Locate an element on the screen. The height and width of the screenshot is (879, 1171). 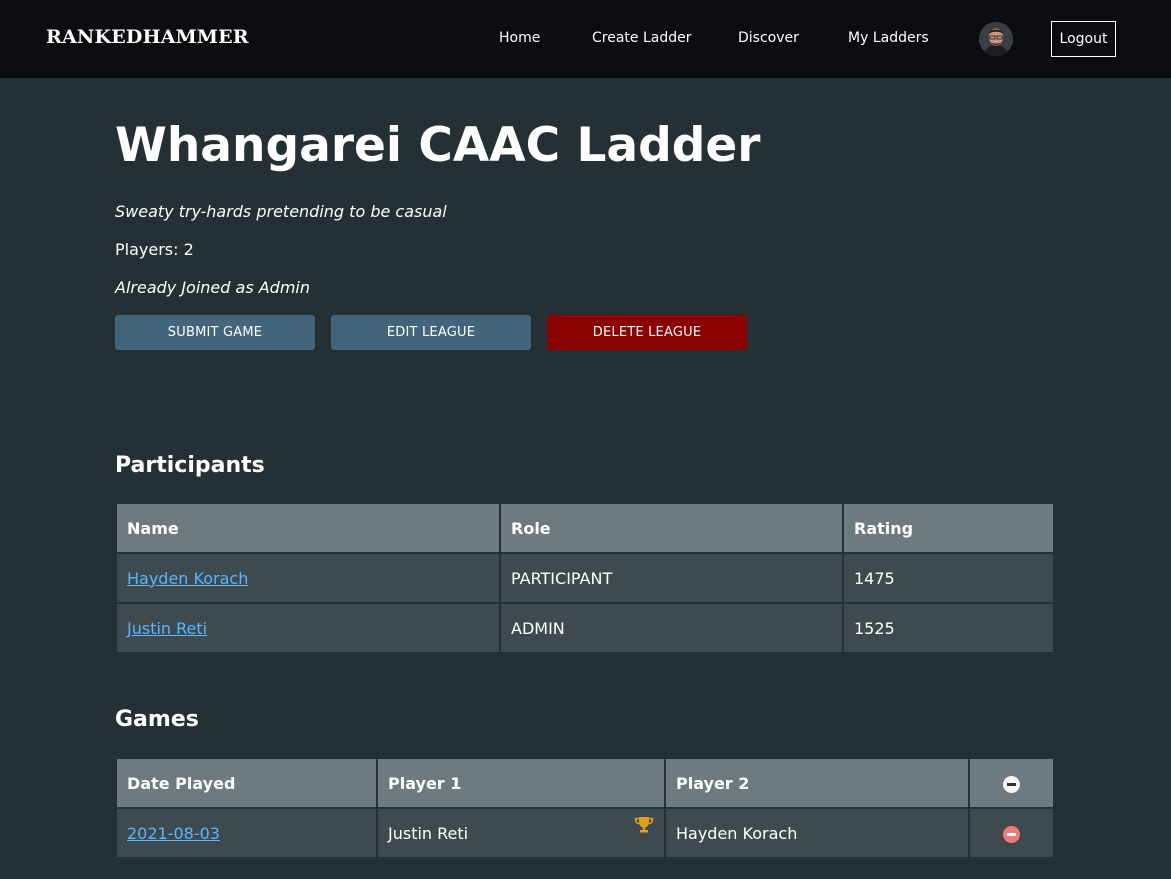
brand-logo: RANKEDHAMMER is located at coordinates (147, 37).